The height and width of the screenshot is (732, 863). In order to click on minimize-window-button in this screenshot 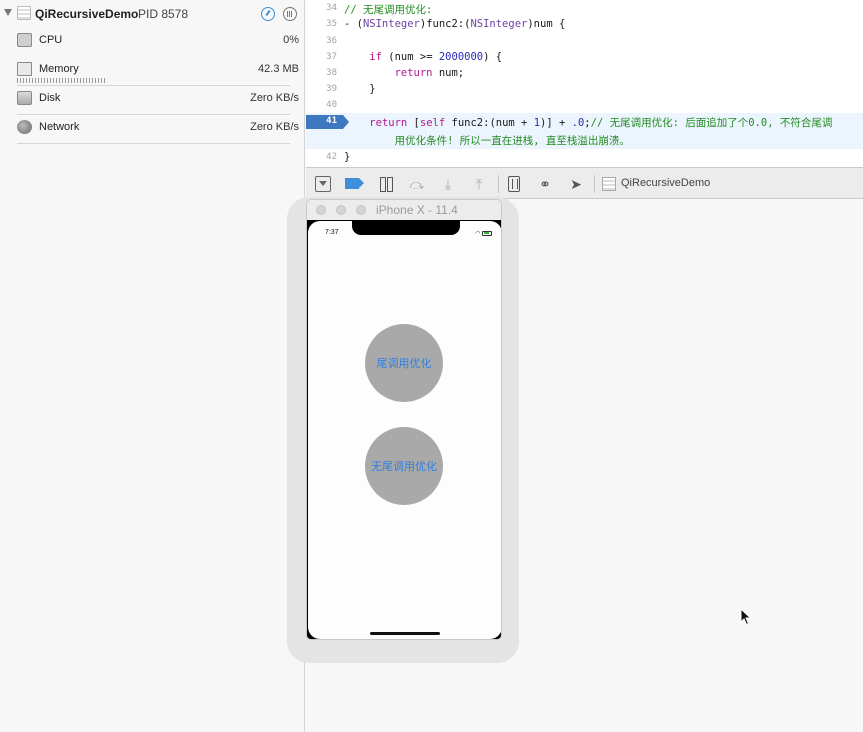, I will do `click(341, 210)`.